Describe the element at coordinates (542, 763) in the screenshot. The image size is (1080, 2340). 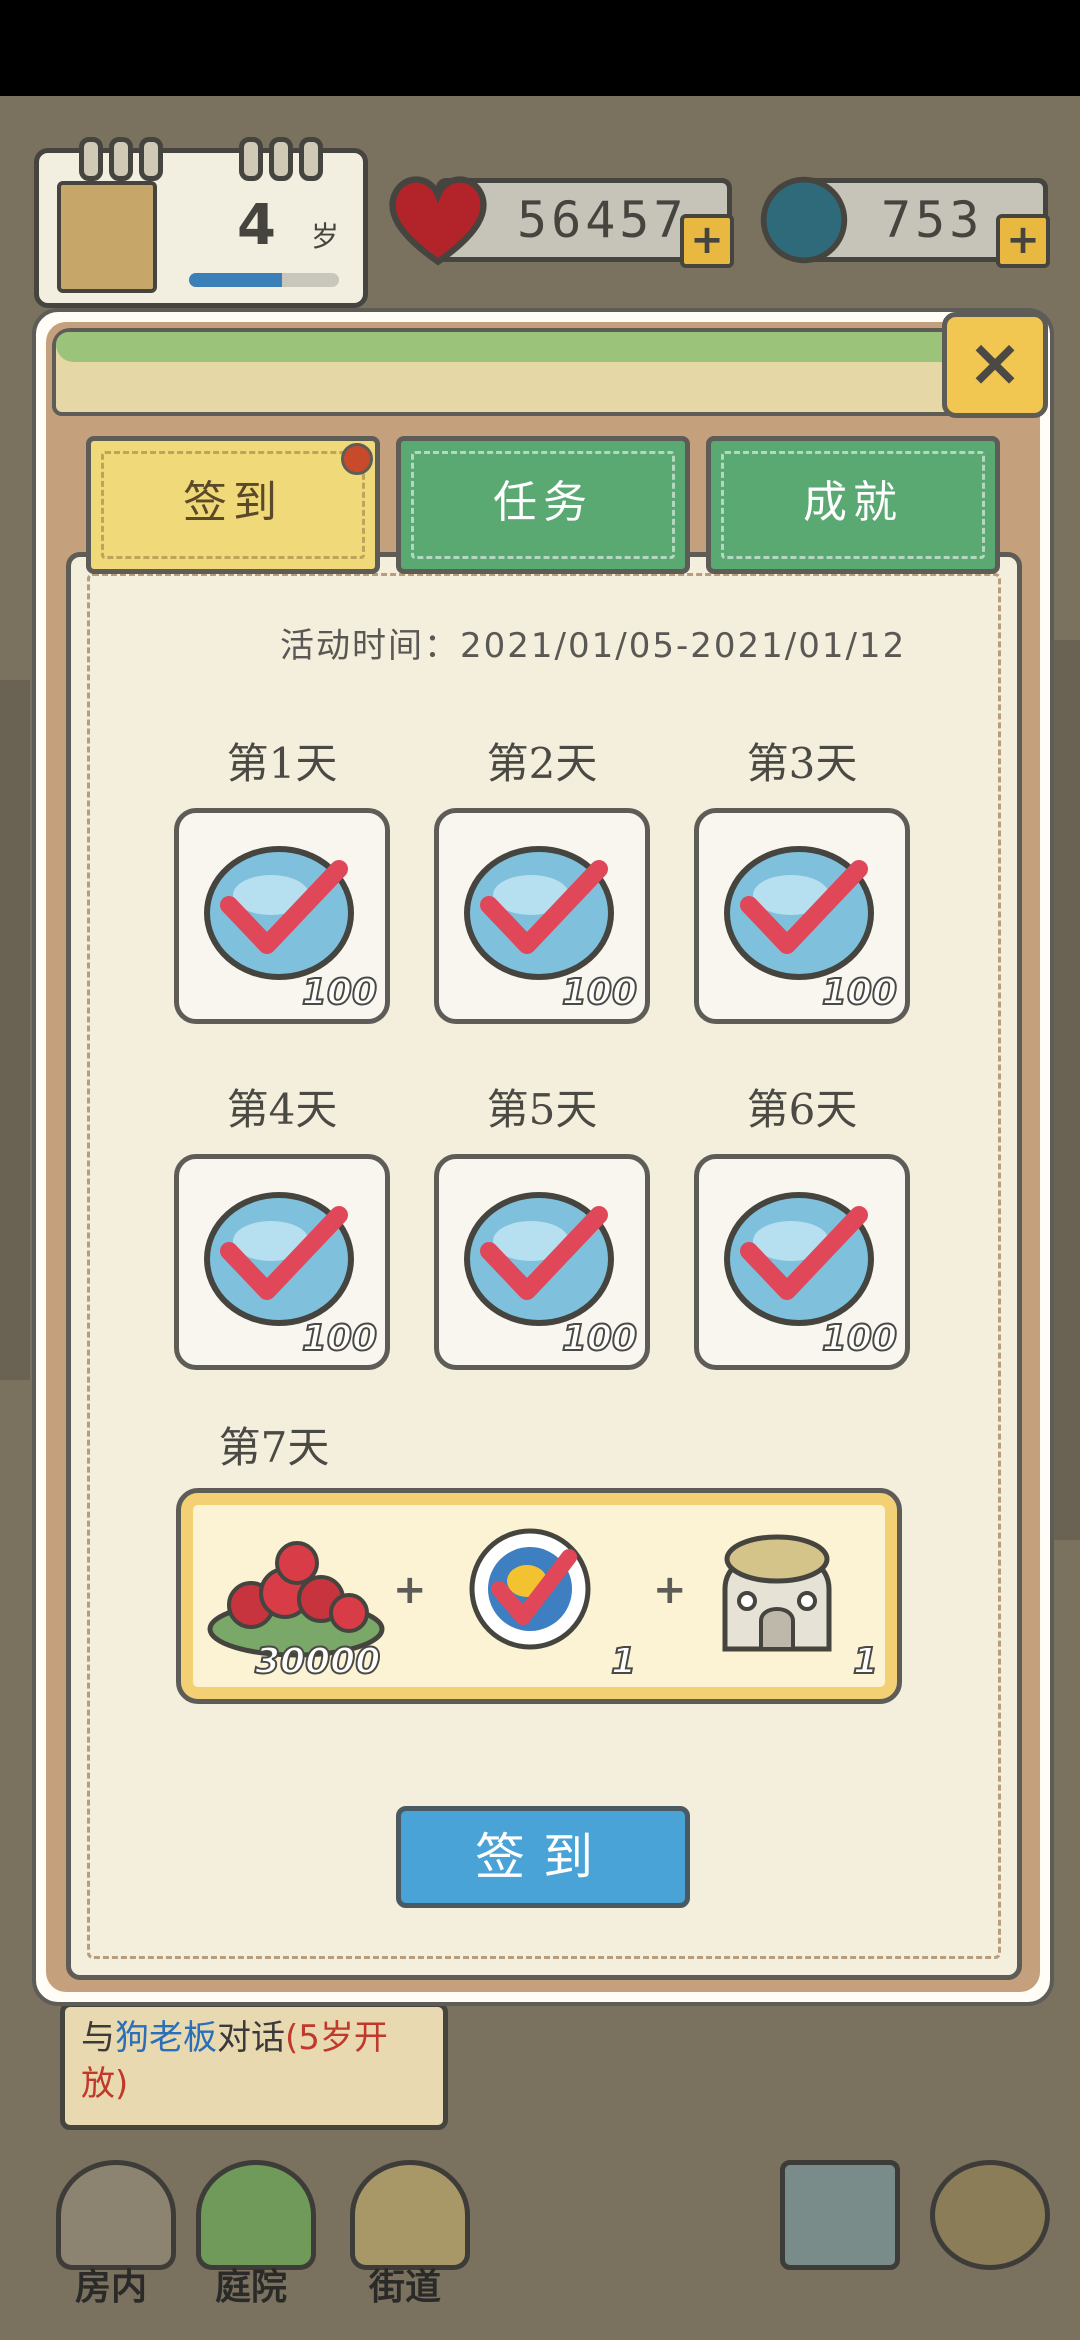
I see `day-2-label: 第2天` at that location.